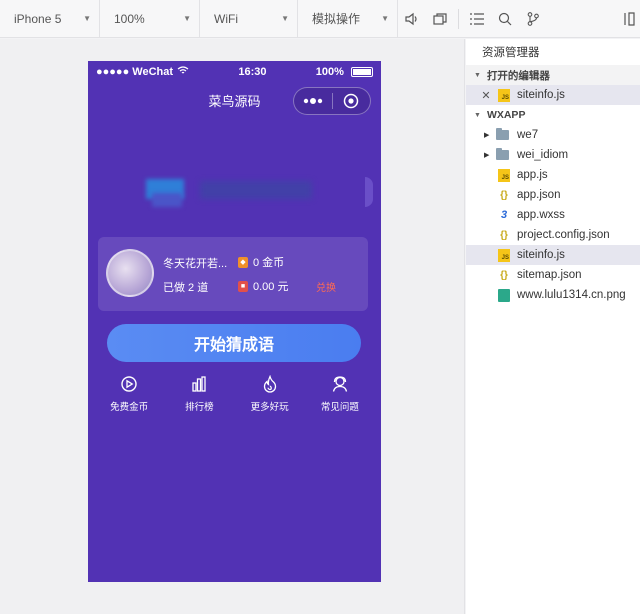 The image size is (640, 614). Describe the element at coordinates (270, 394) in the screenshot. I see `feature-more-fun: 更多好玩` at that location.